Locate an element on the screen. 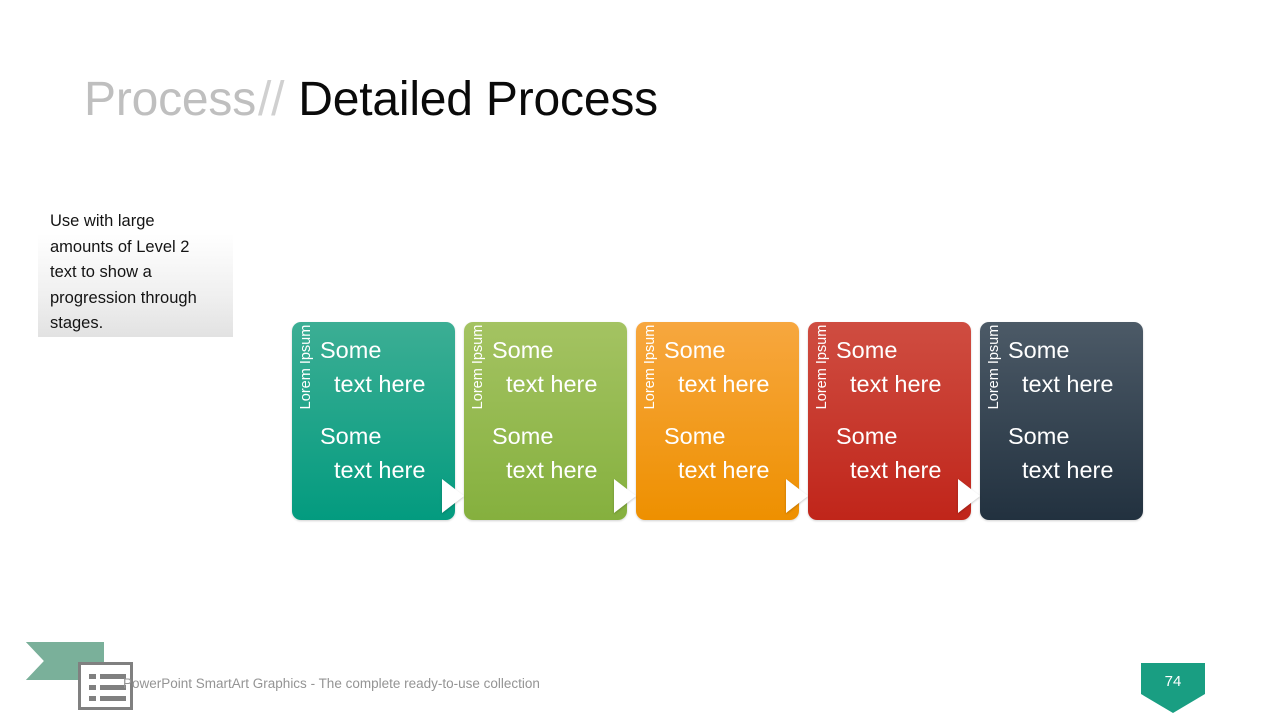  title-main: Detailed Process is located at coordinates (478, 99).